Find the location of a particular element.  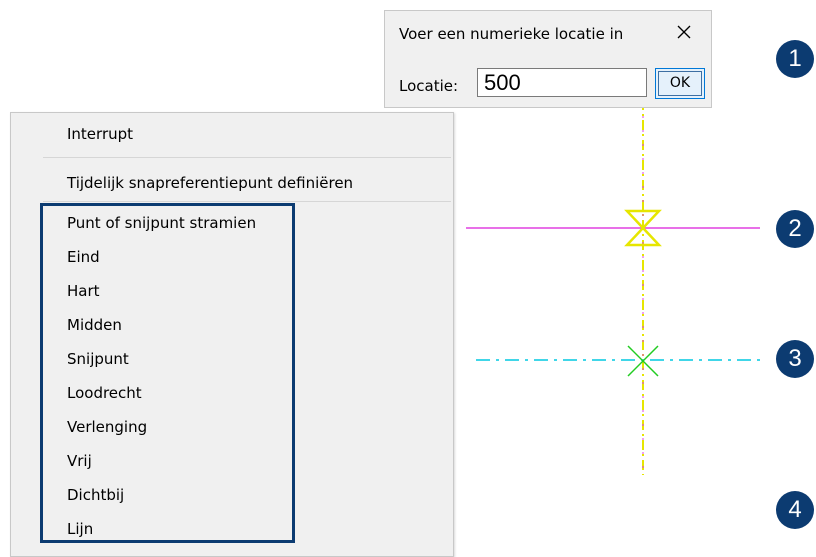

ok-button: OK is located at coordinates (680, 83).